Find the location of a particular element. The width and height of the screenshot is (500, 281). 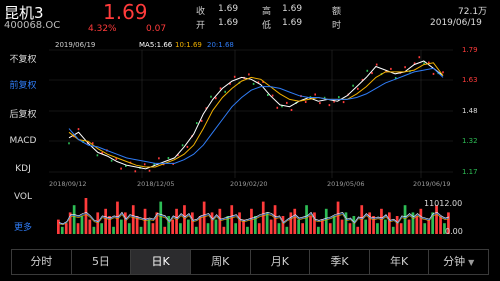

sidebar-item-more: 更多 is located at coordinates (23, 226).